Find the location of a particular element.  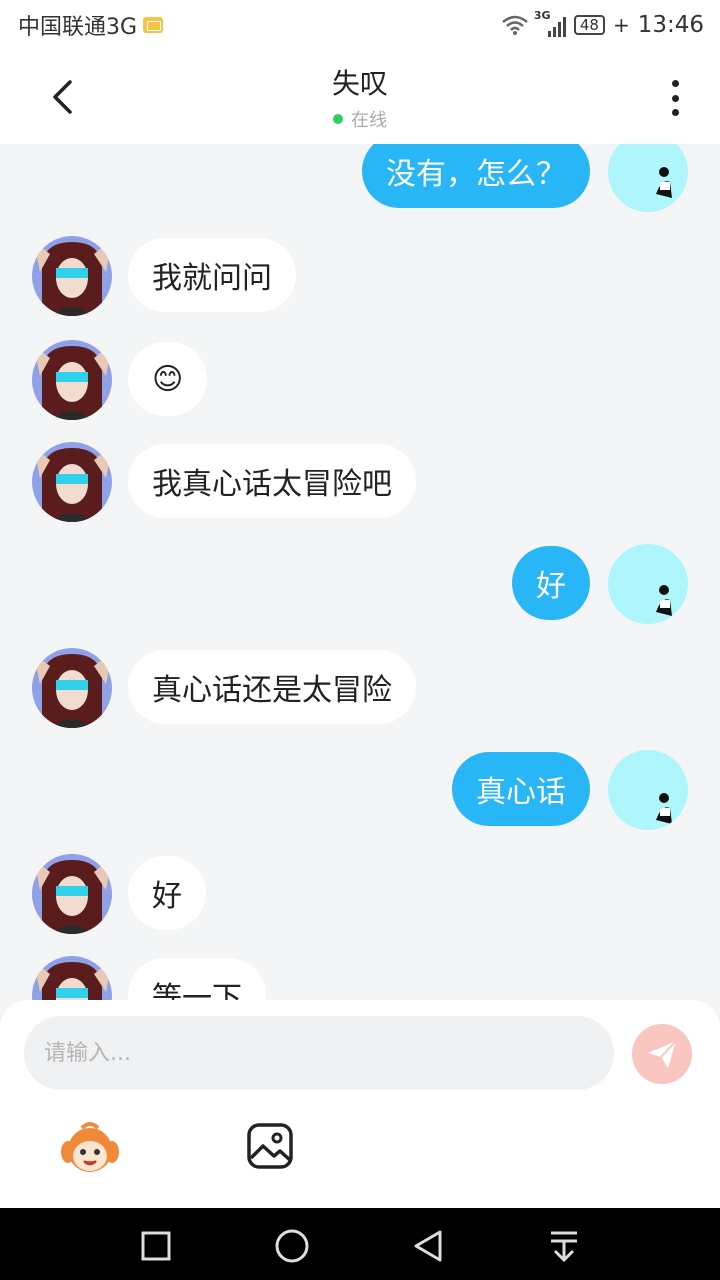

send-button is located at coordinates (662, 1054).